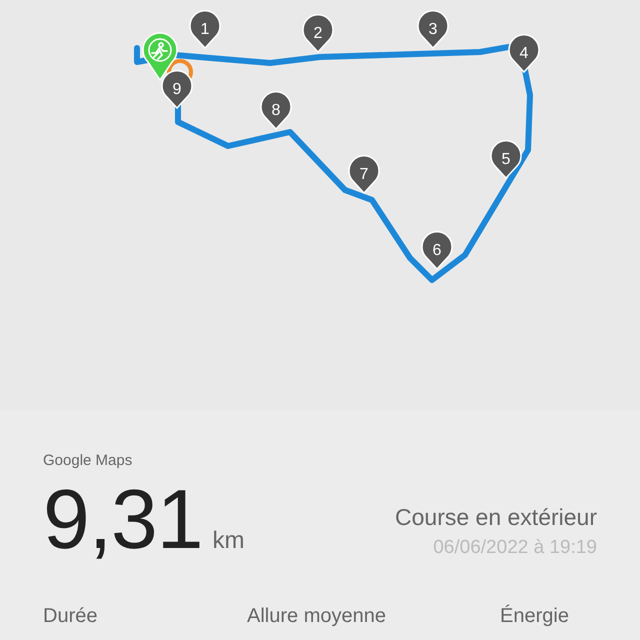 The height and width of the screenshot is (640, 640). What do you see at coordinates (122, 519) in the screenshot?
I see `distance-value: 9,31` at bounding box center [122, 519].